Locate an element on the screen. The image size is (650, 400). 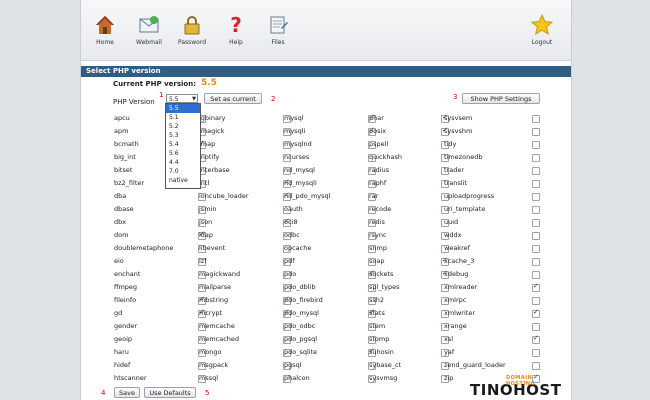
extension-name: pdo_dblib is located at coordinates (300, 287).